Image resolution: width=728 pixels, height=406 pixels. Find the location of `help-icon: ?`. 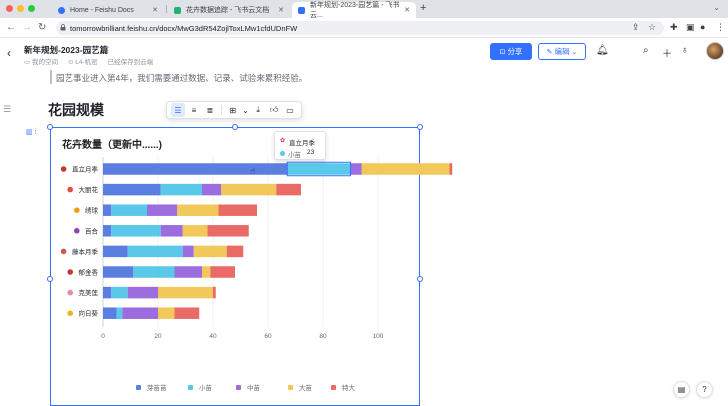

help-icon: ? is located at coordinates (704, 389).